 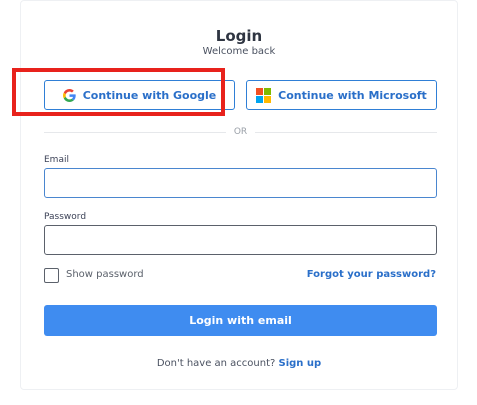 What do you see at coordinates (264, 95) in the screenshot?
I see `microsoft-icon` at bounding box center [264, 95].